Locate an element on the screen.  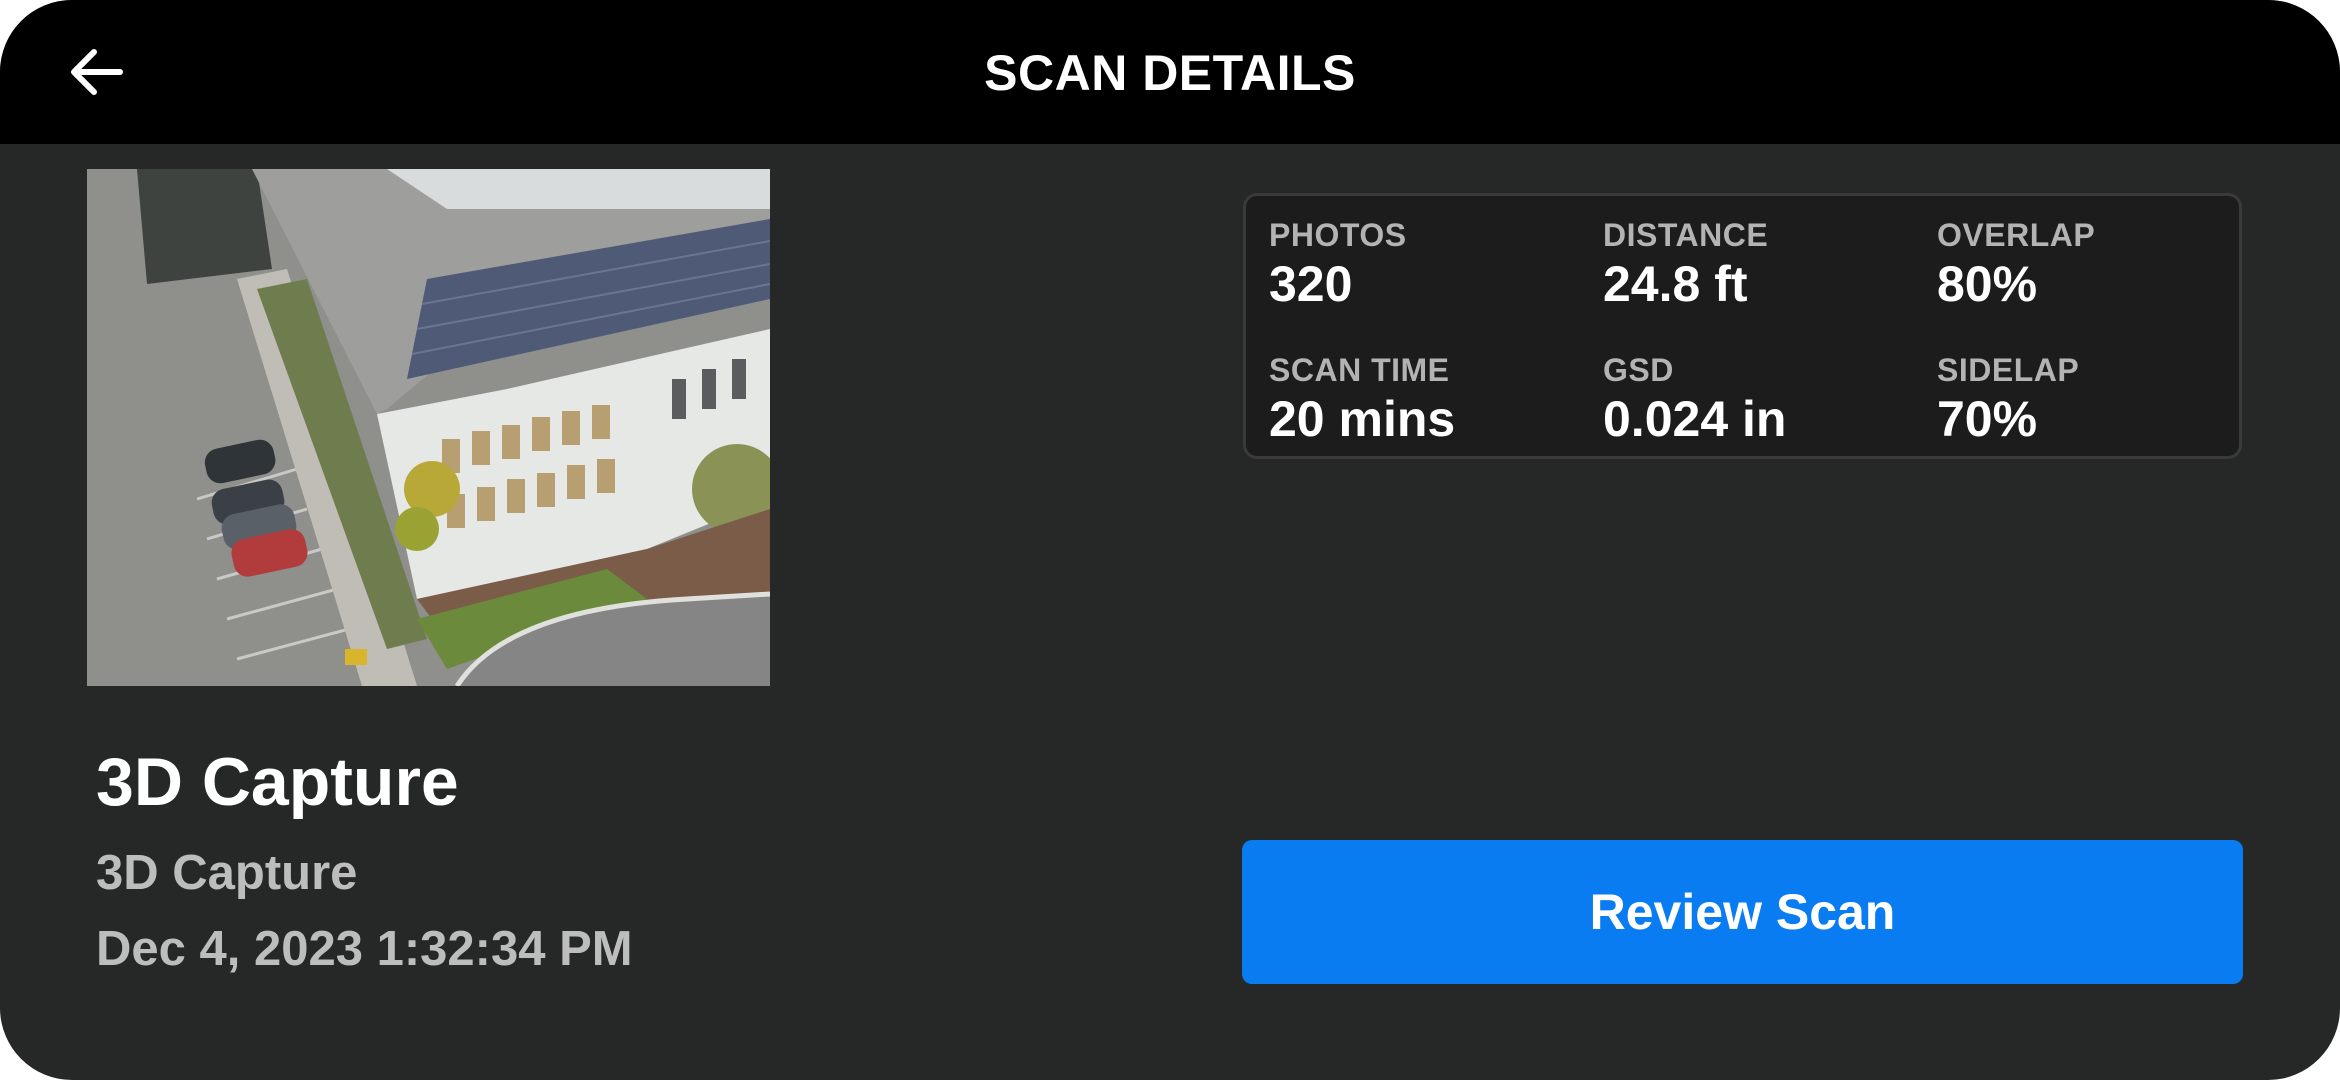
stat-sidelap: SIDELAP 70% is located at coordinates (2097, 400).